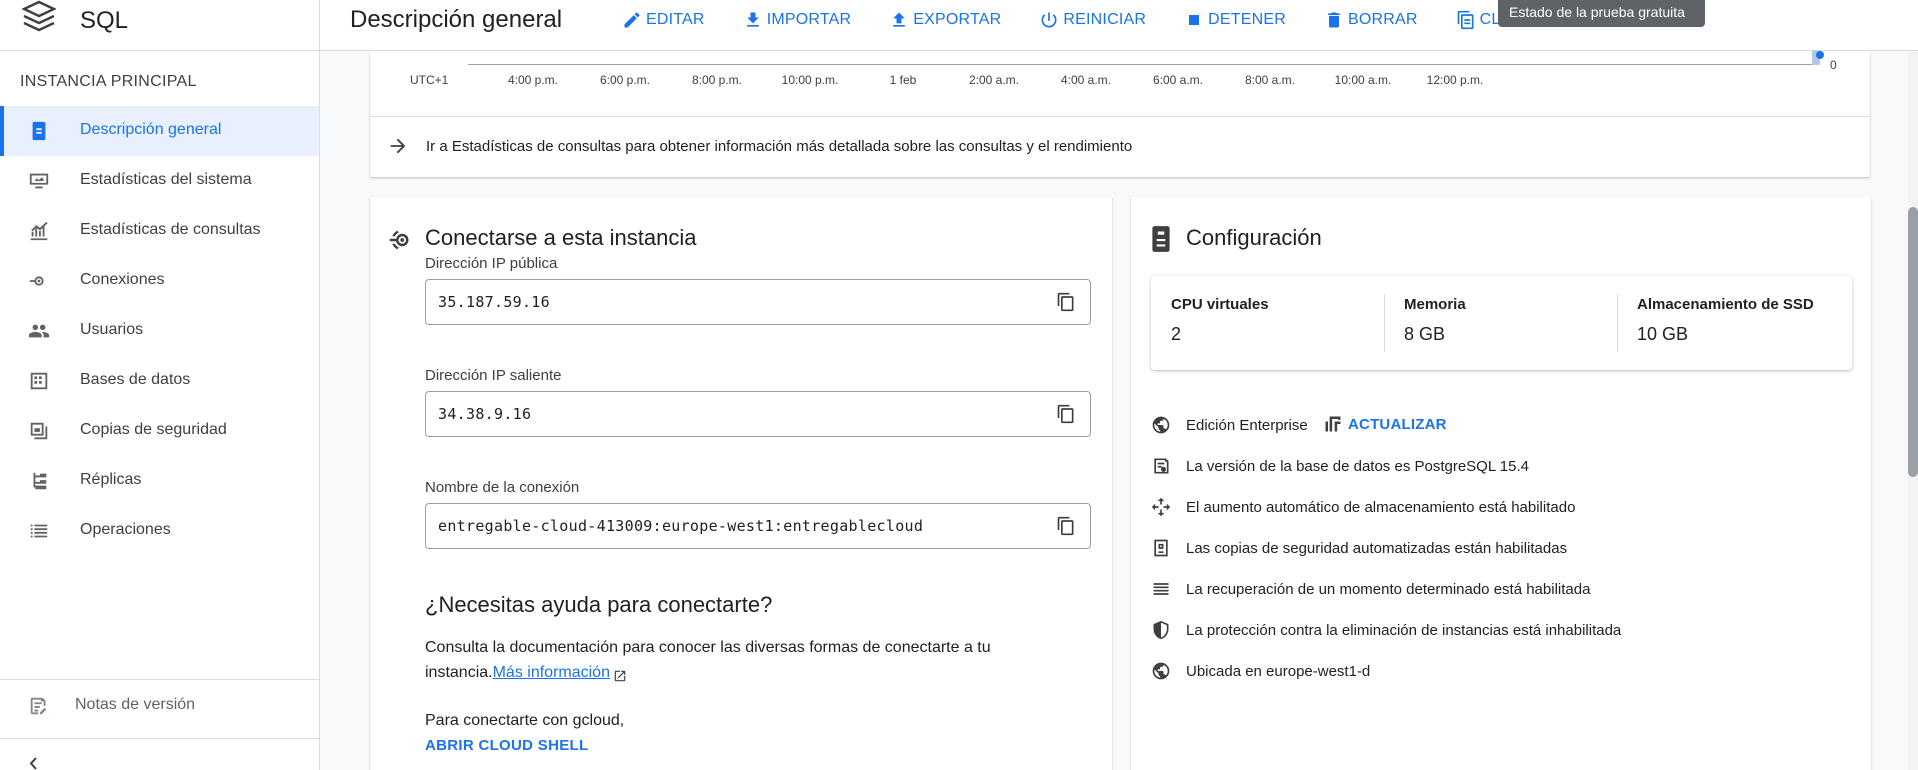  Describe the element at coordinates (1105, 19) in the screenshot. I see `restart-label: REINICIAR` at that location.